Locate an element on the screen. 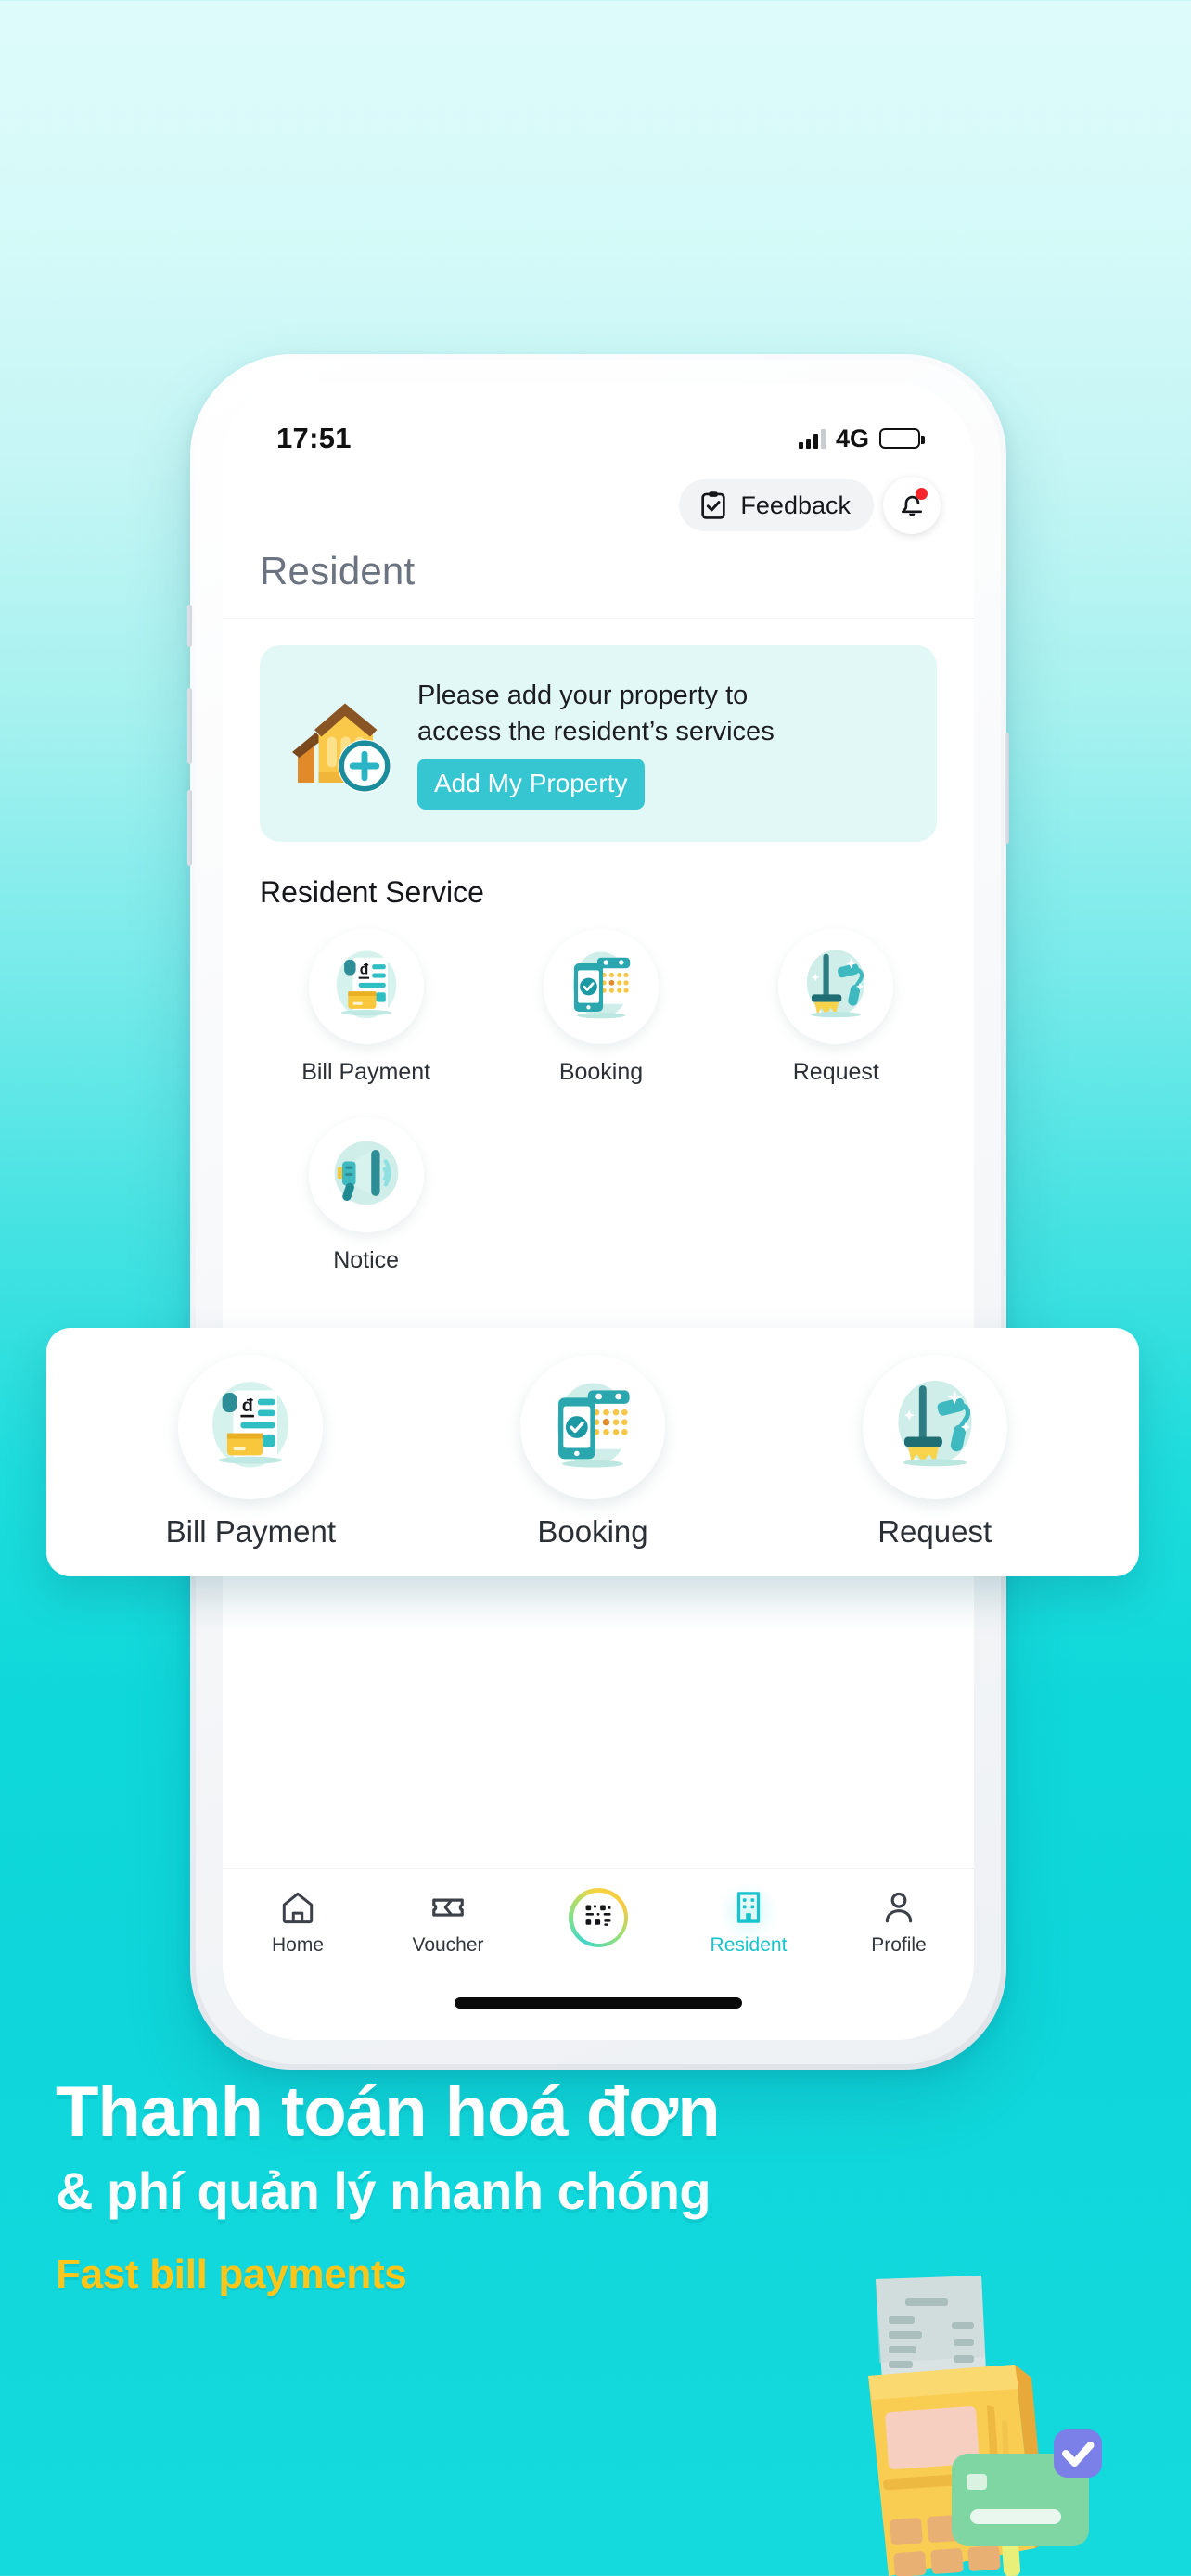 This screenshot has width=1191, height=2576. qr-scan-ring is located at coordinates (598, 1917).